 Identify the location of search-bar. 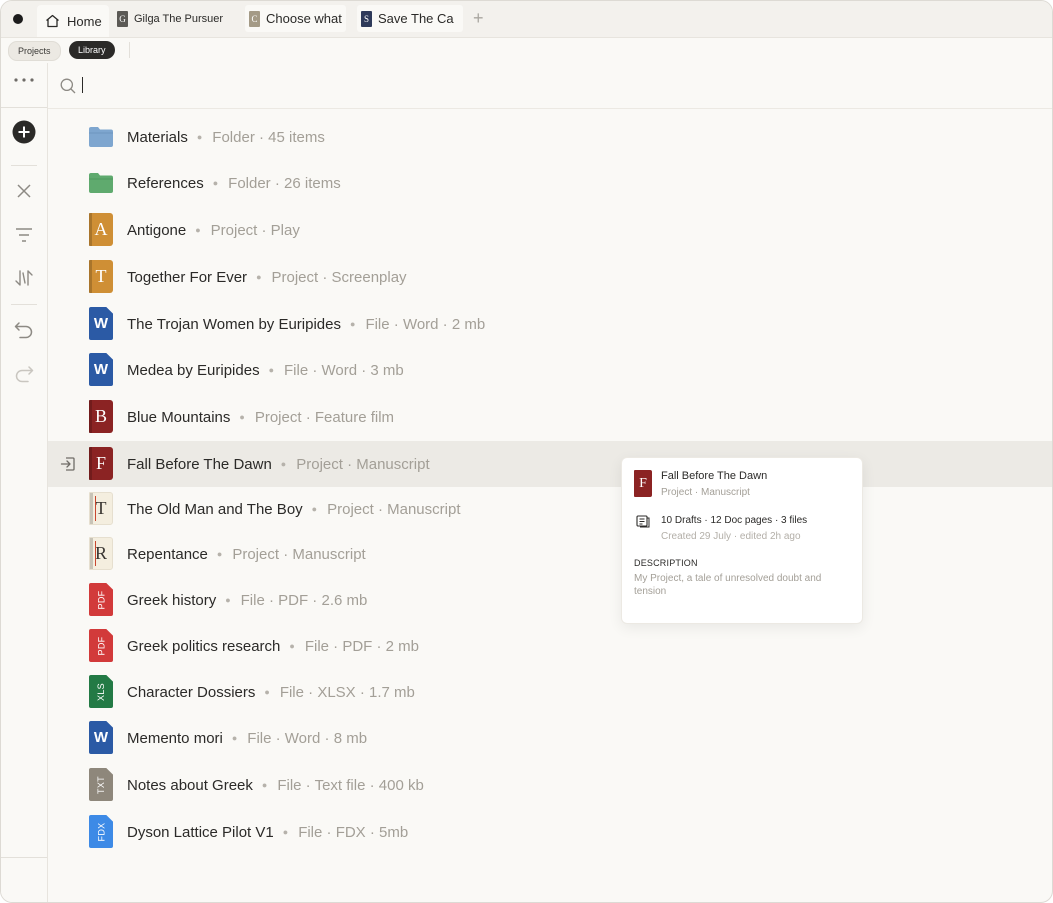
(550, 86).